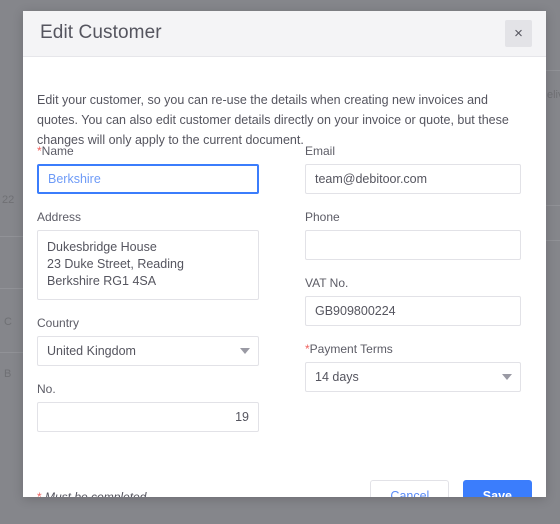 The image size is (560, 524). I want to click on country-select: United Kingdom, so click(148, 351).